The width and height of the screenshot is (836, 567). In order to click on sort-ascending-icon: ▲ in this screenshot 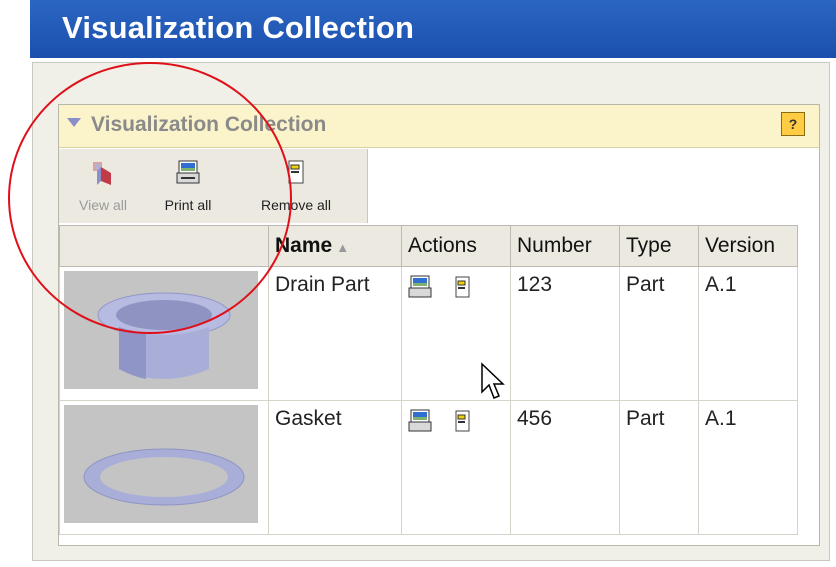, I will do `click(343, 247)`.